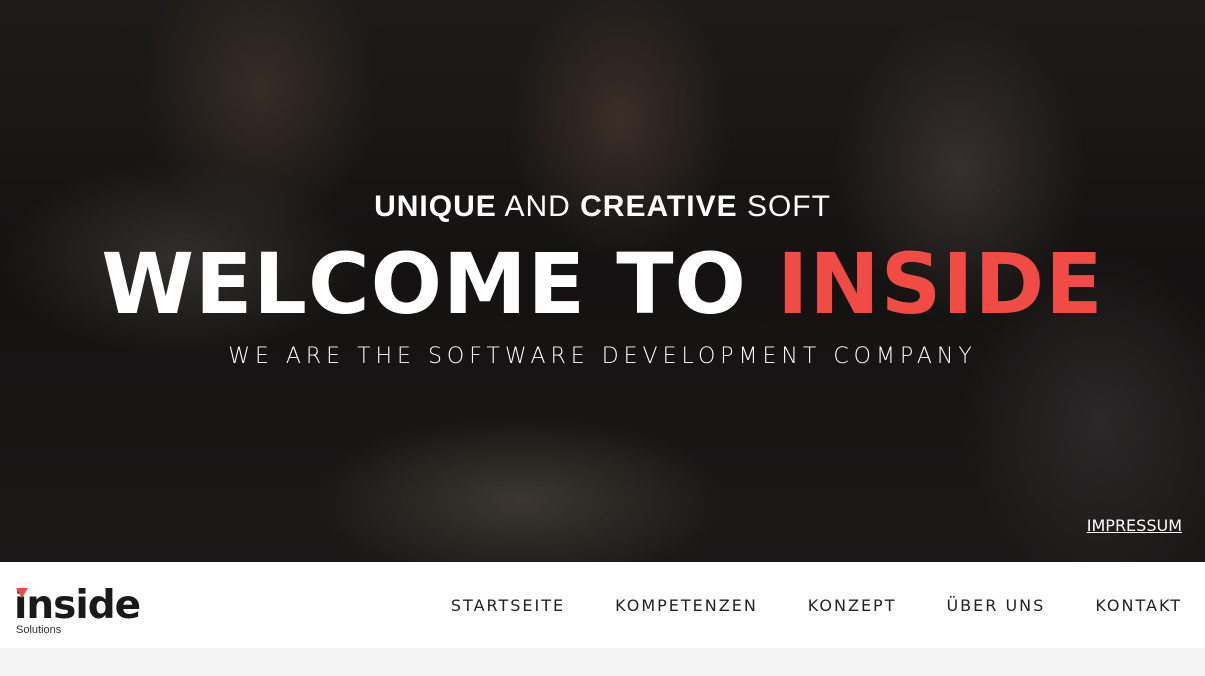 The image size is (1205, 676). I want to click on impressum-link: IMPRESSUM, so click(1134, 525).